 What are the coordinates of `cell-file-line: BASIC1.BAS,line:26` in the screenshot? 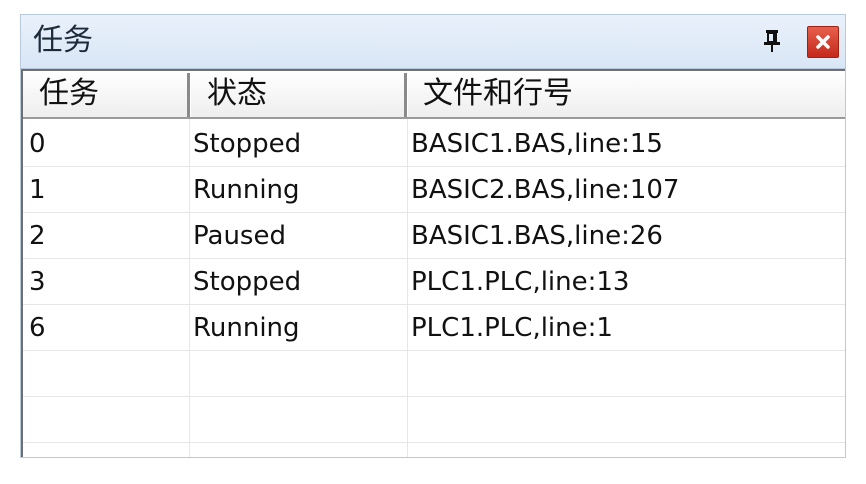 It's located at (537, 236).